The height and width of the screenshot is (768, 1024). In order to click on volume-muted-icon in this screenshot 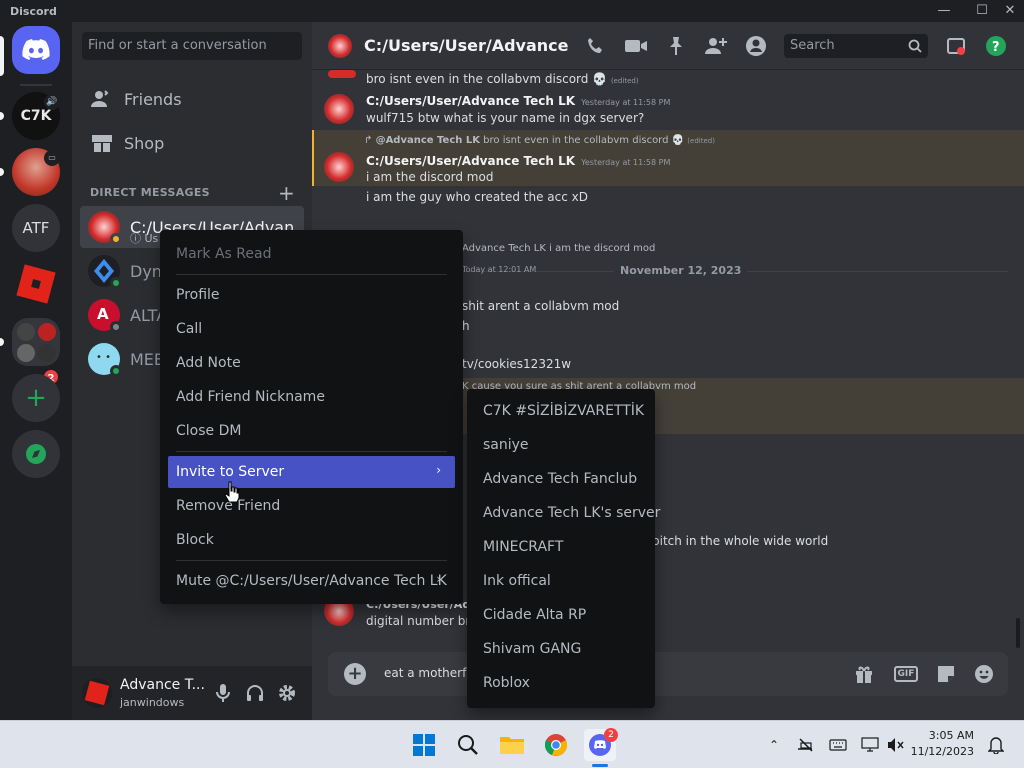, I will do `click(896, 745)`.